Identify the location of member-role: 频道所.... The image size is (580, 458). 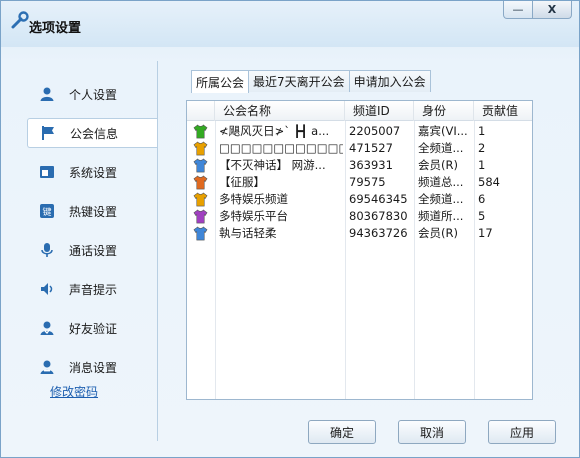
(441, 216).